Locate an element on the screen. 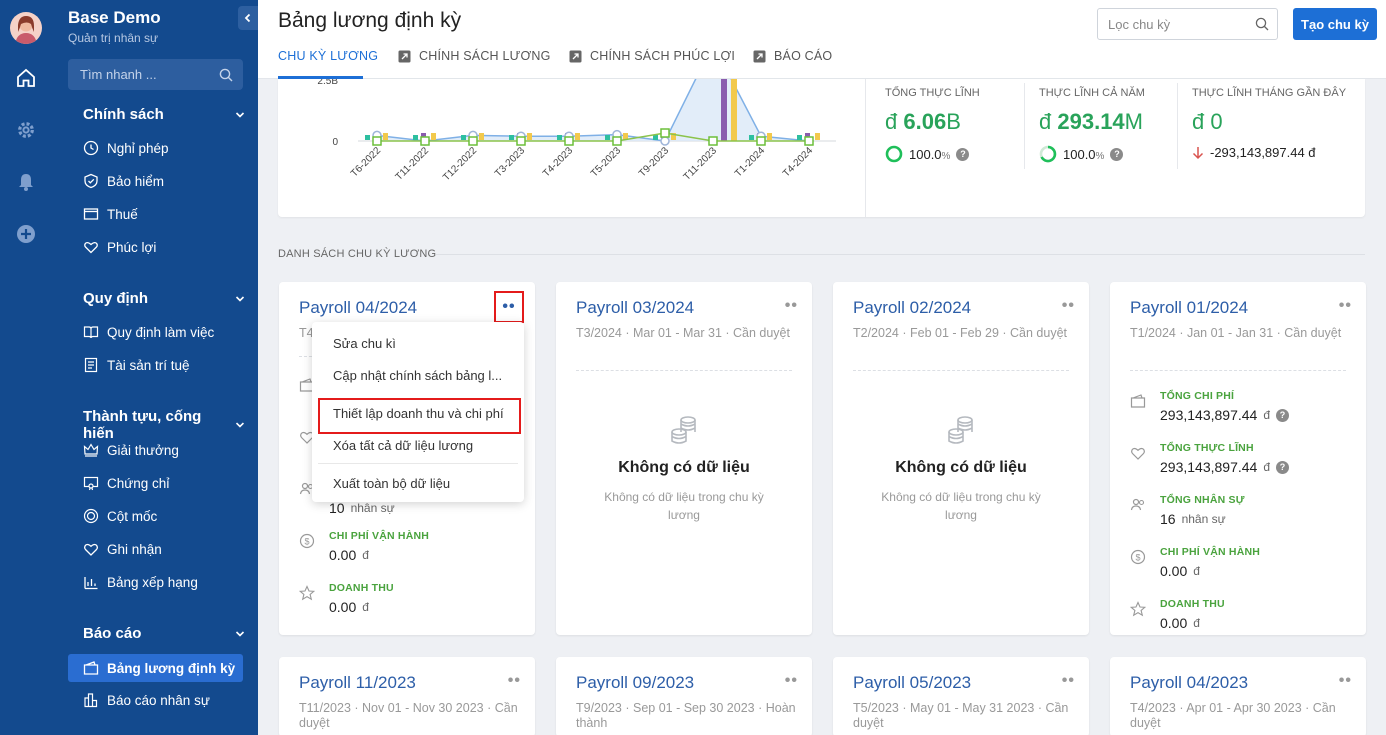  star-icon is located at coordinates (307, 593).